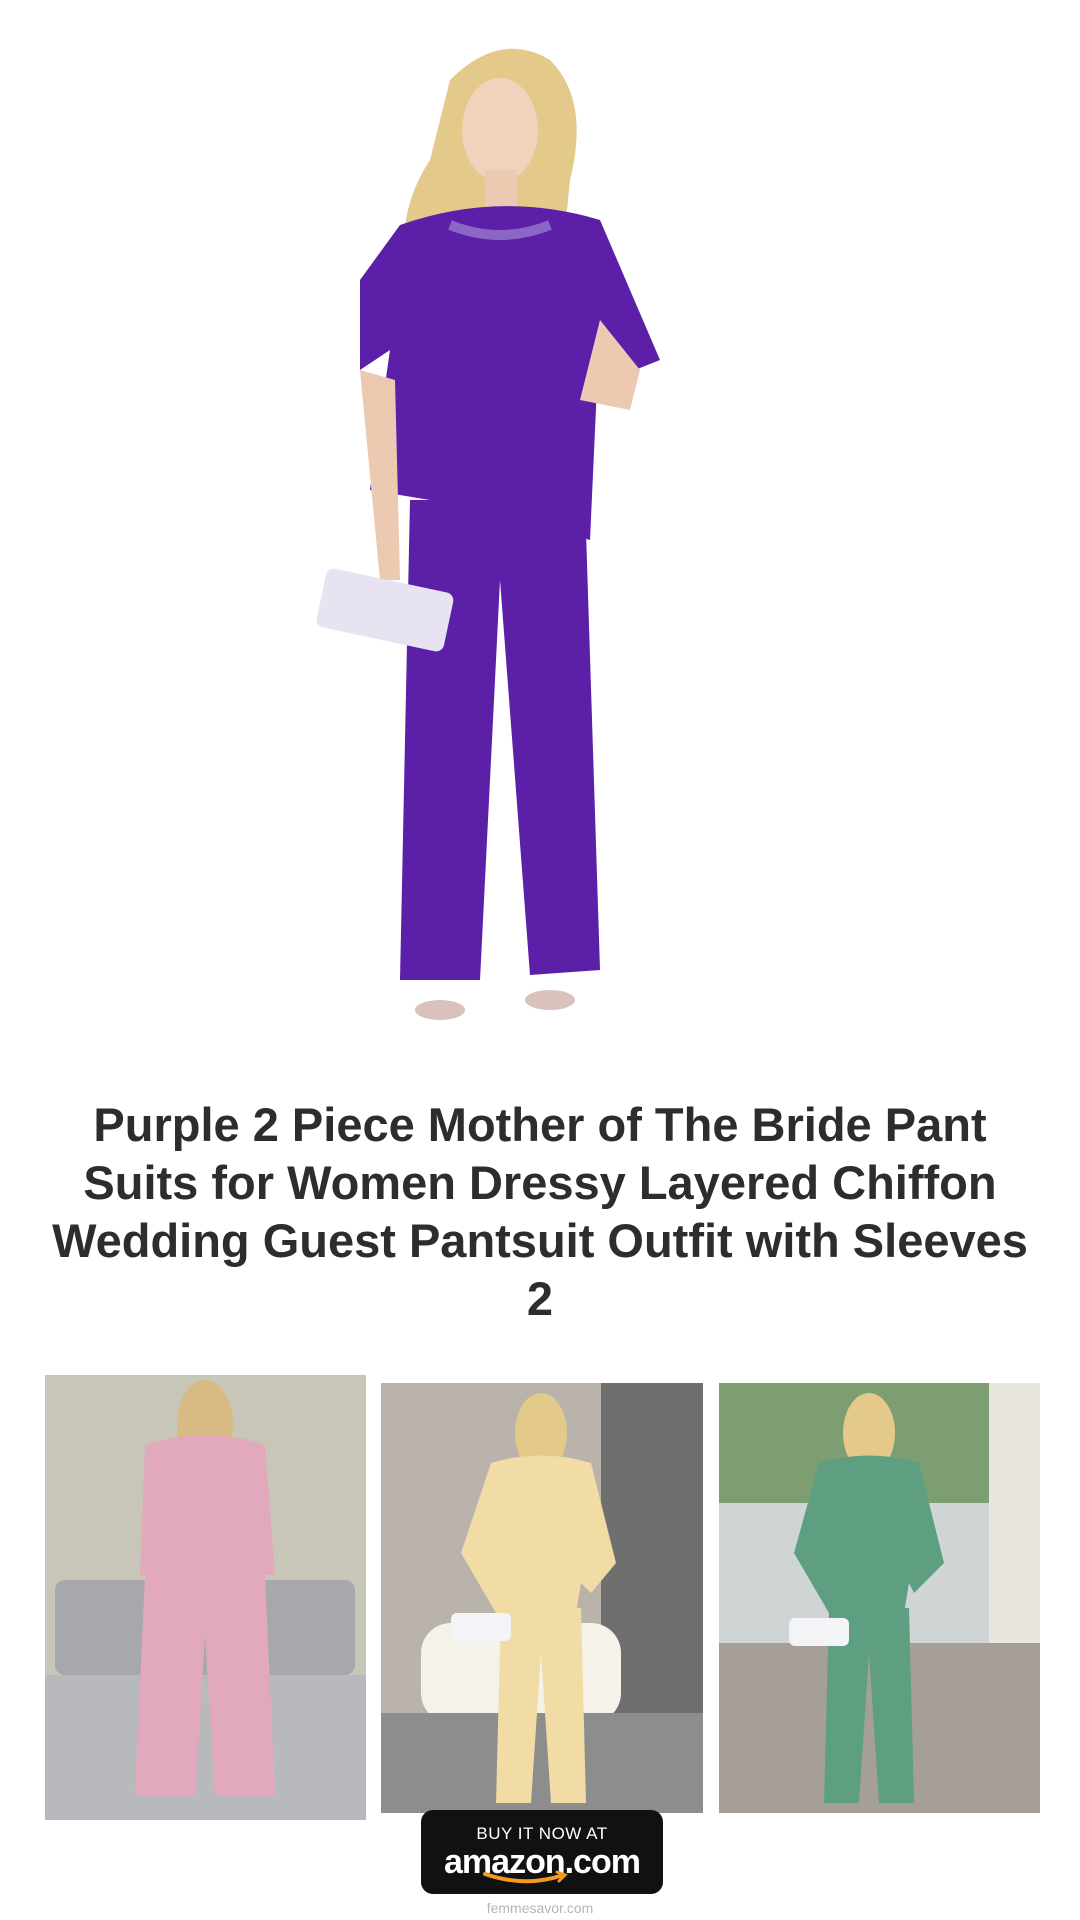  What do you see at coordinates (879, 1598) in the screenshot?
I see `thumbnail-sage-green` at bounding box center [879, 1598].